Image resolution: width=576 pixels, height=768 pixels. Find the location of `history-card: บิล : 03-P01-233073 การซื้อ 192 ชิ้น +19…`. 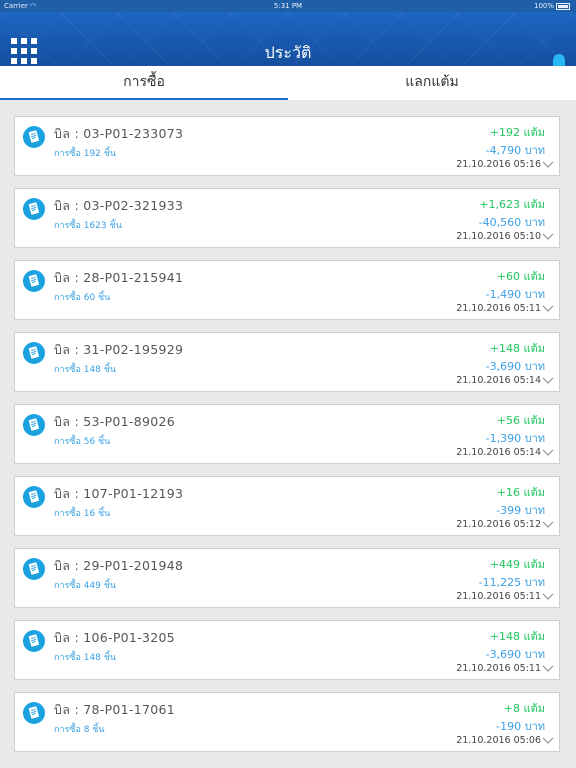

history-card: บิล : 03-P01-233073 การซื้อ 192 ชิ้น +19… is located at coordinates (287, 146).